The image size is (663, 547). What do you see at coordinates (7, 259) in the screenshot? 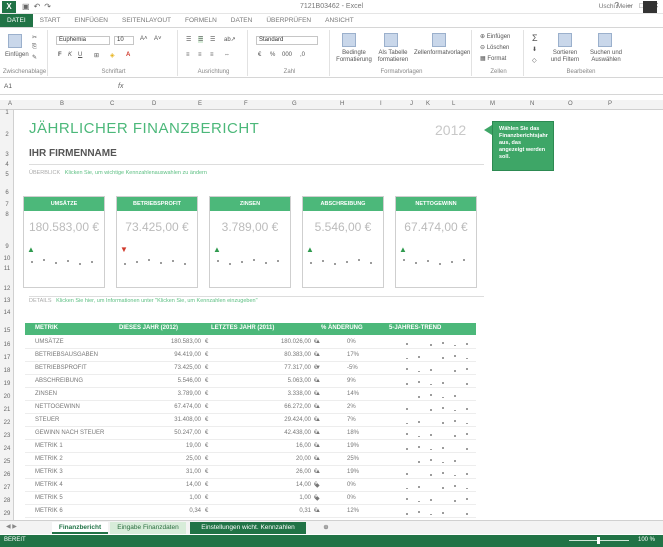
I see `row-header: 10` at bounding box center [7, 259].